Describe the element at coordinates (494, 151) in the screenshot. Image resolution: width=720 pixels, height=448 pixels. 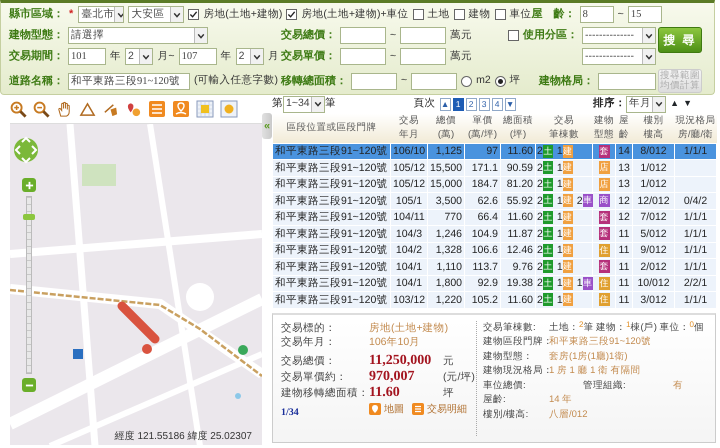
I see `table-row: 和平東路三段91~120號 106/10 1,125 97 11.60 2土 1建 套 14 8/012 1/1/1` at that location.